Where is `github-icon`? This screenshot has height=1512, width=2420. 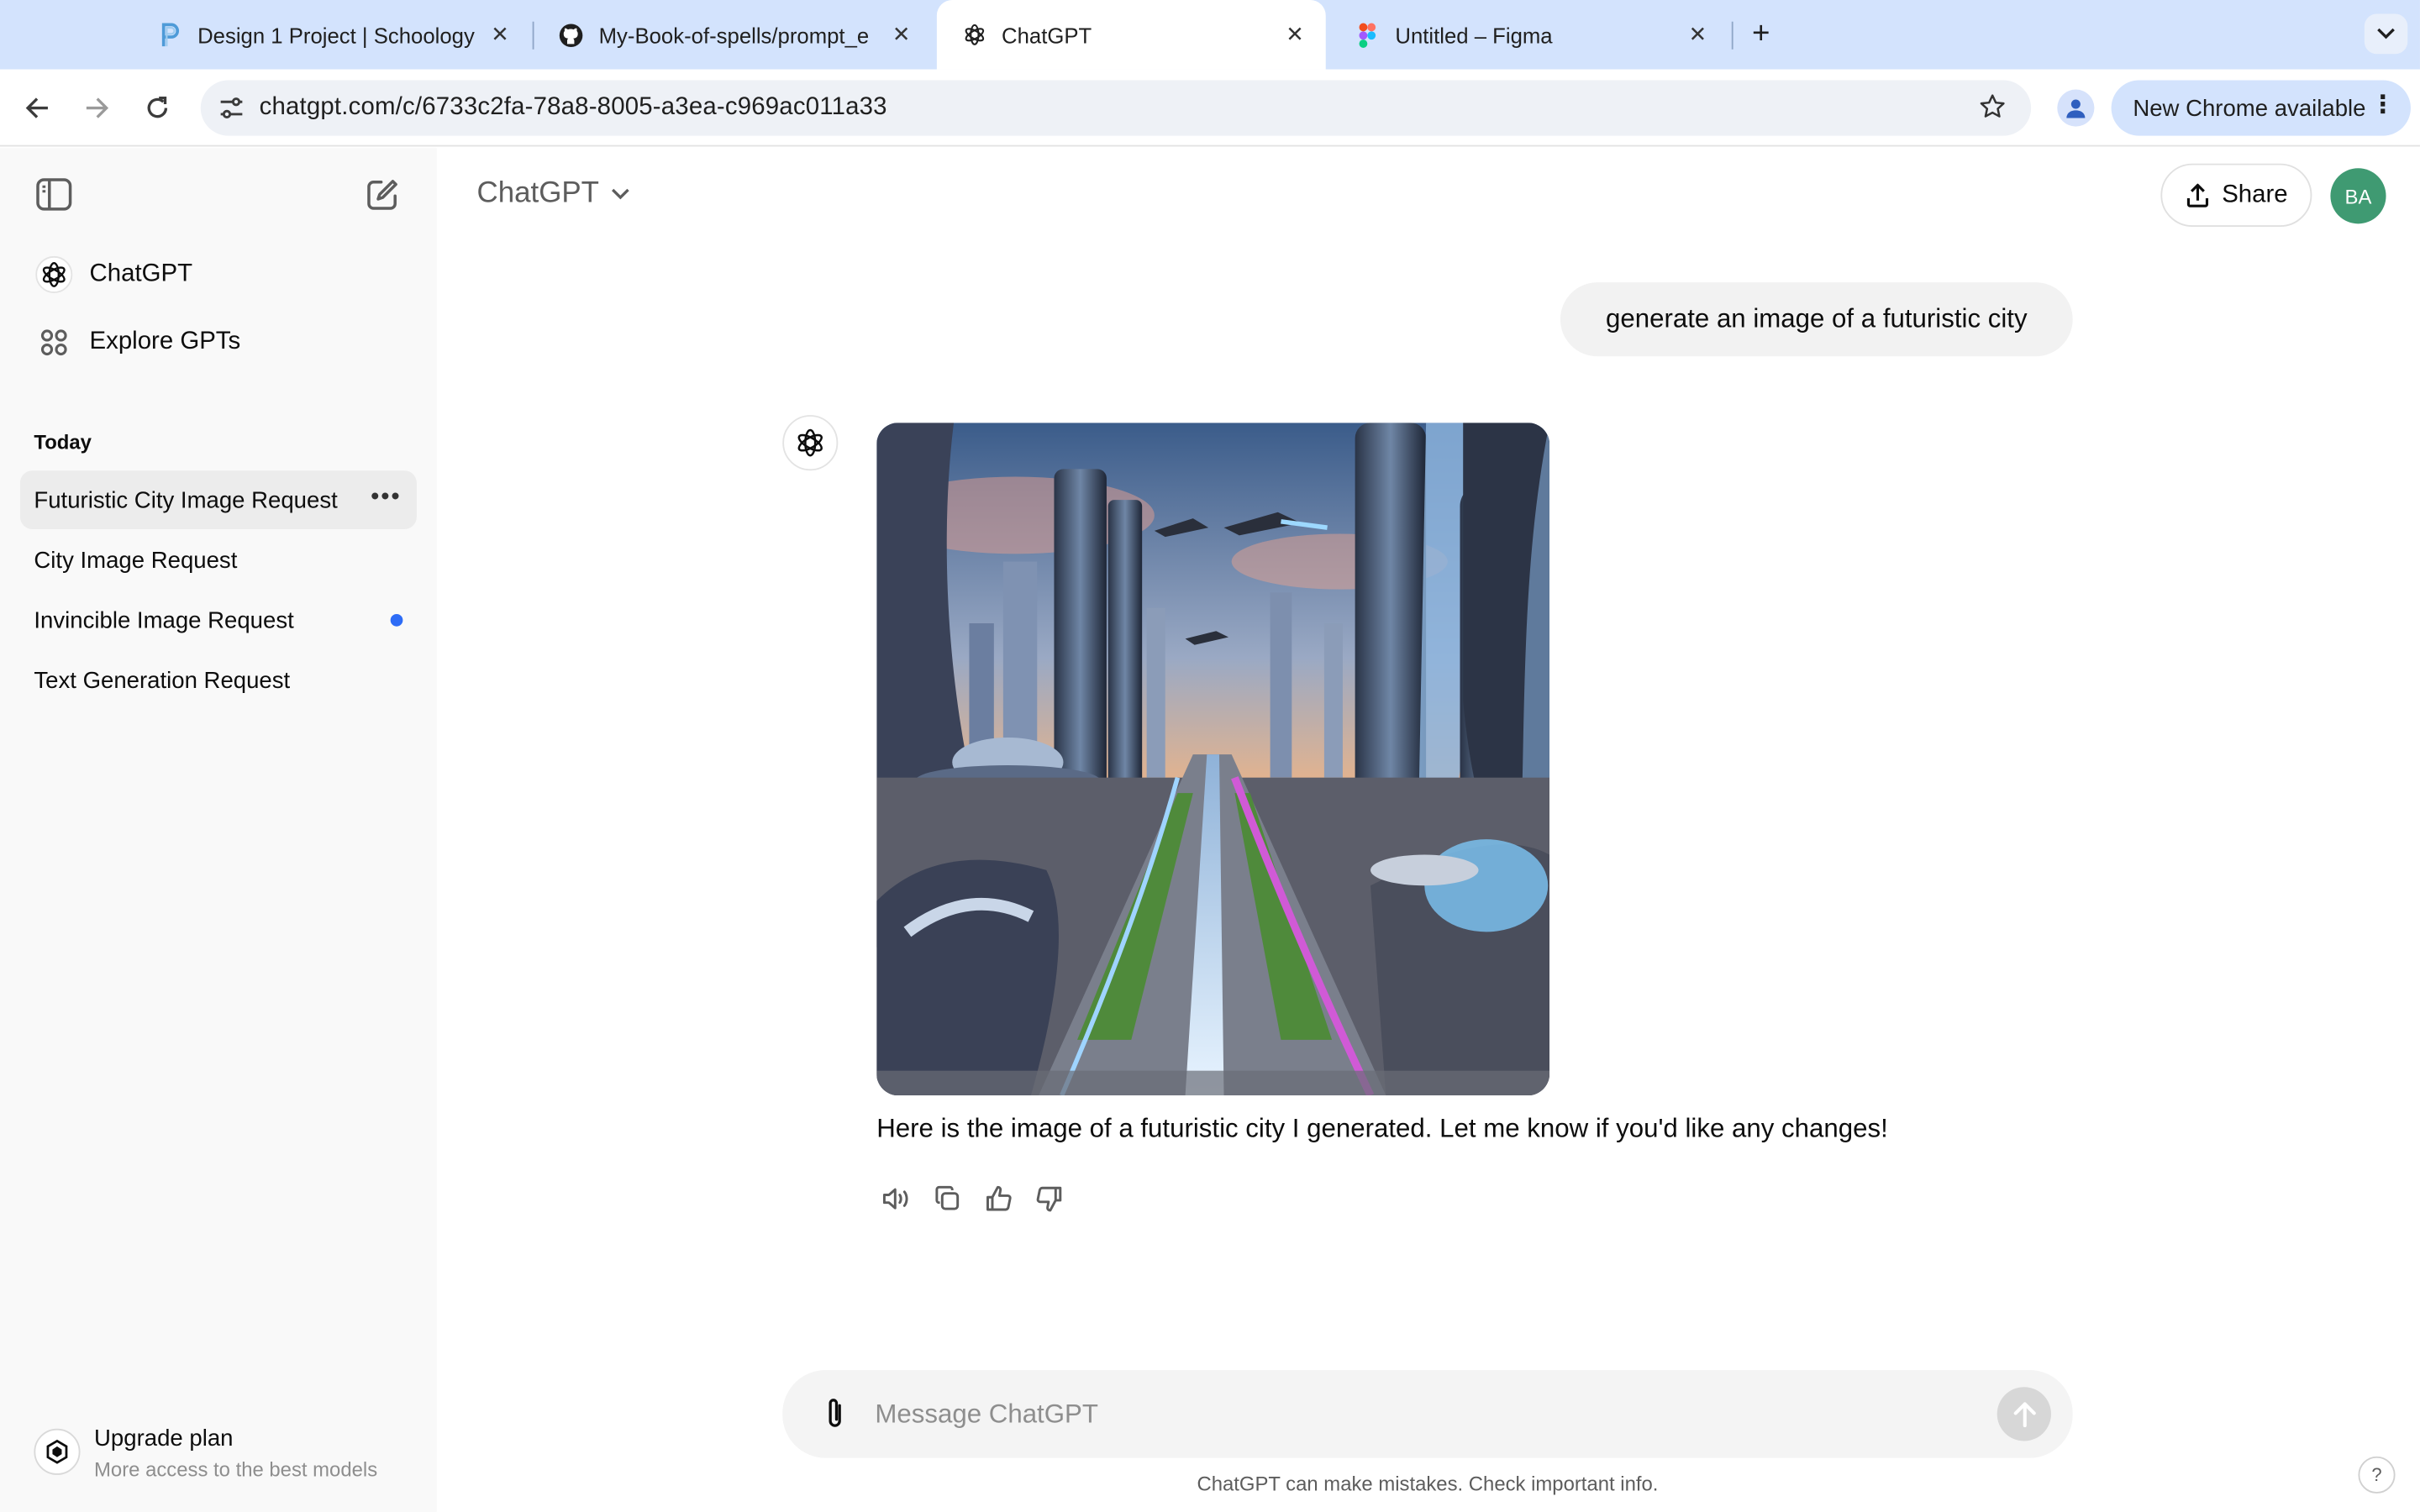 github-icon is located at coordinates (571, 35).